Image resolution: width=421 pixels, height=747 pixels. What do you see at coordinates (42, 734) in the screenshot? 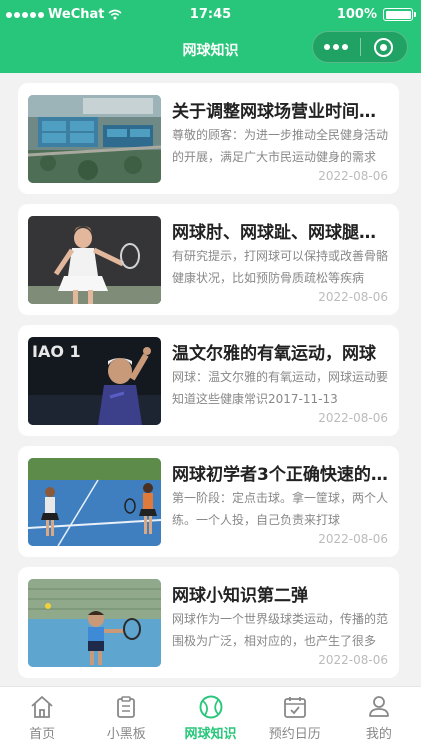
I see `tab-label: 首页` at bounding box center [42, 734].